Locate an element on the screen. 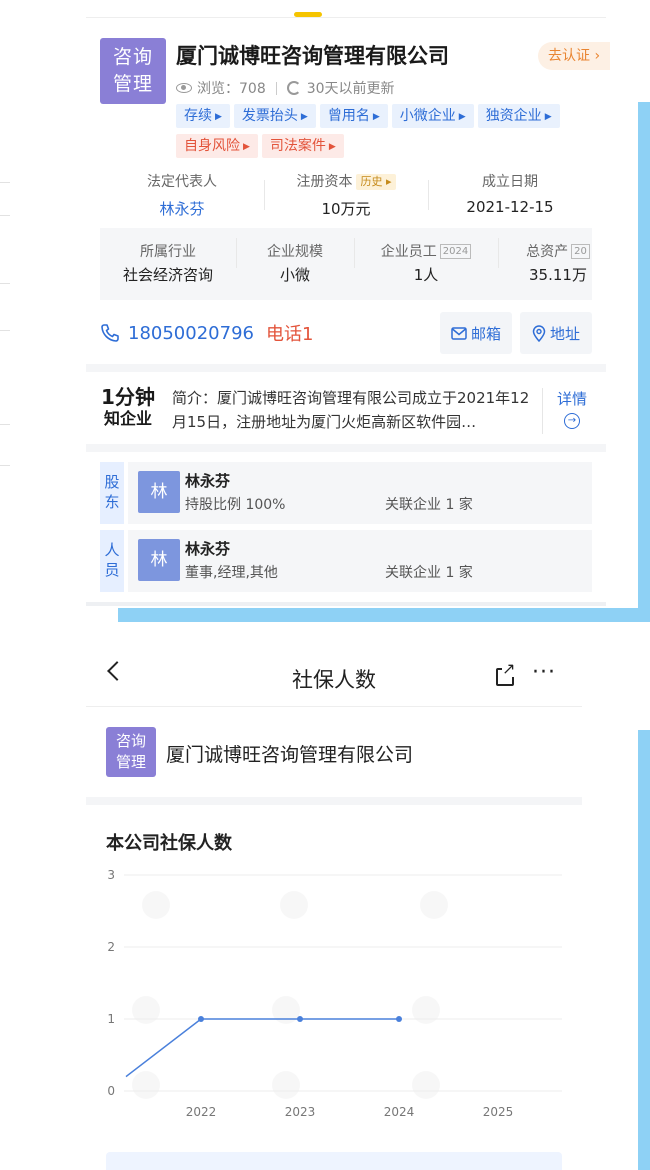  tag-list: 存续 ▶ 发票抬头 ▶ 曾用名 ▶ 小微企业 ▶ 独资企业 ▶ is located at coordinates (368, 116).